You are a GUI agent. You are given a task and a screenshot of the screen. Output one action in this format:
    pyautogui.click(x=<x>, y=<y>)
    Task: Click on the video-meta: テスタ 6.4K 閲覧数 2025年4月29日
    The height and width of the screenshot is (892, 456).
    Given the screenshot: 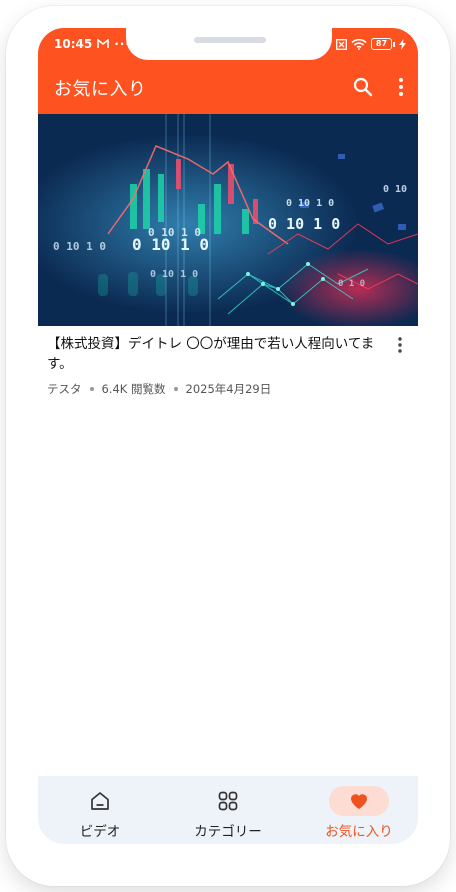 What is the action you would take?
    pyautogui.click(x=159, y=389)
    